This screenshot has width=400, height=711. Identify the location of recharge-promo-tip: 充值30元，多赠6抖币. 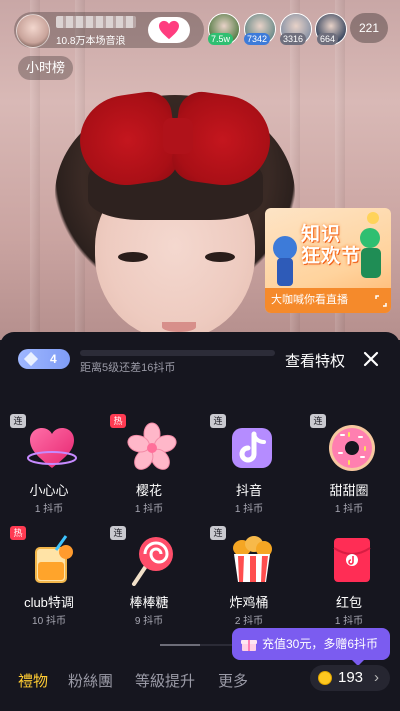
(311, 647).